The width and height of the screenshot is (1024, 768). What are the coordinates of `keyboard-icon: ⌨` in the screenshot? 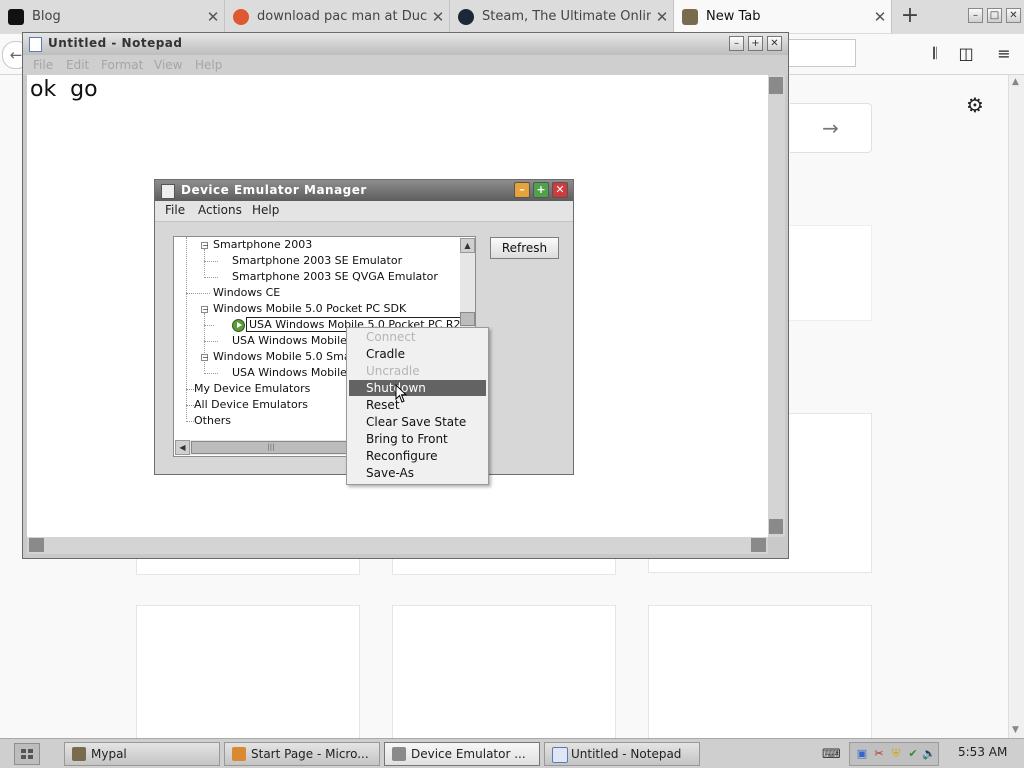 It's located at (831, 754).